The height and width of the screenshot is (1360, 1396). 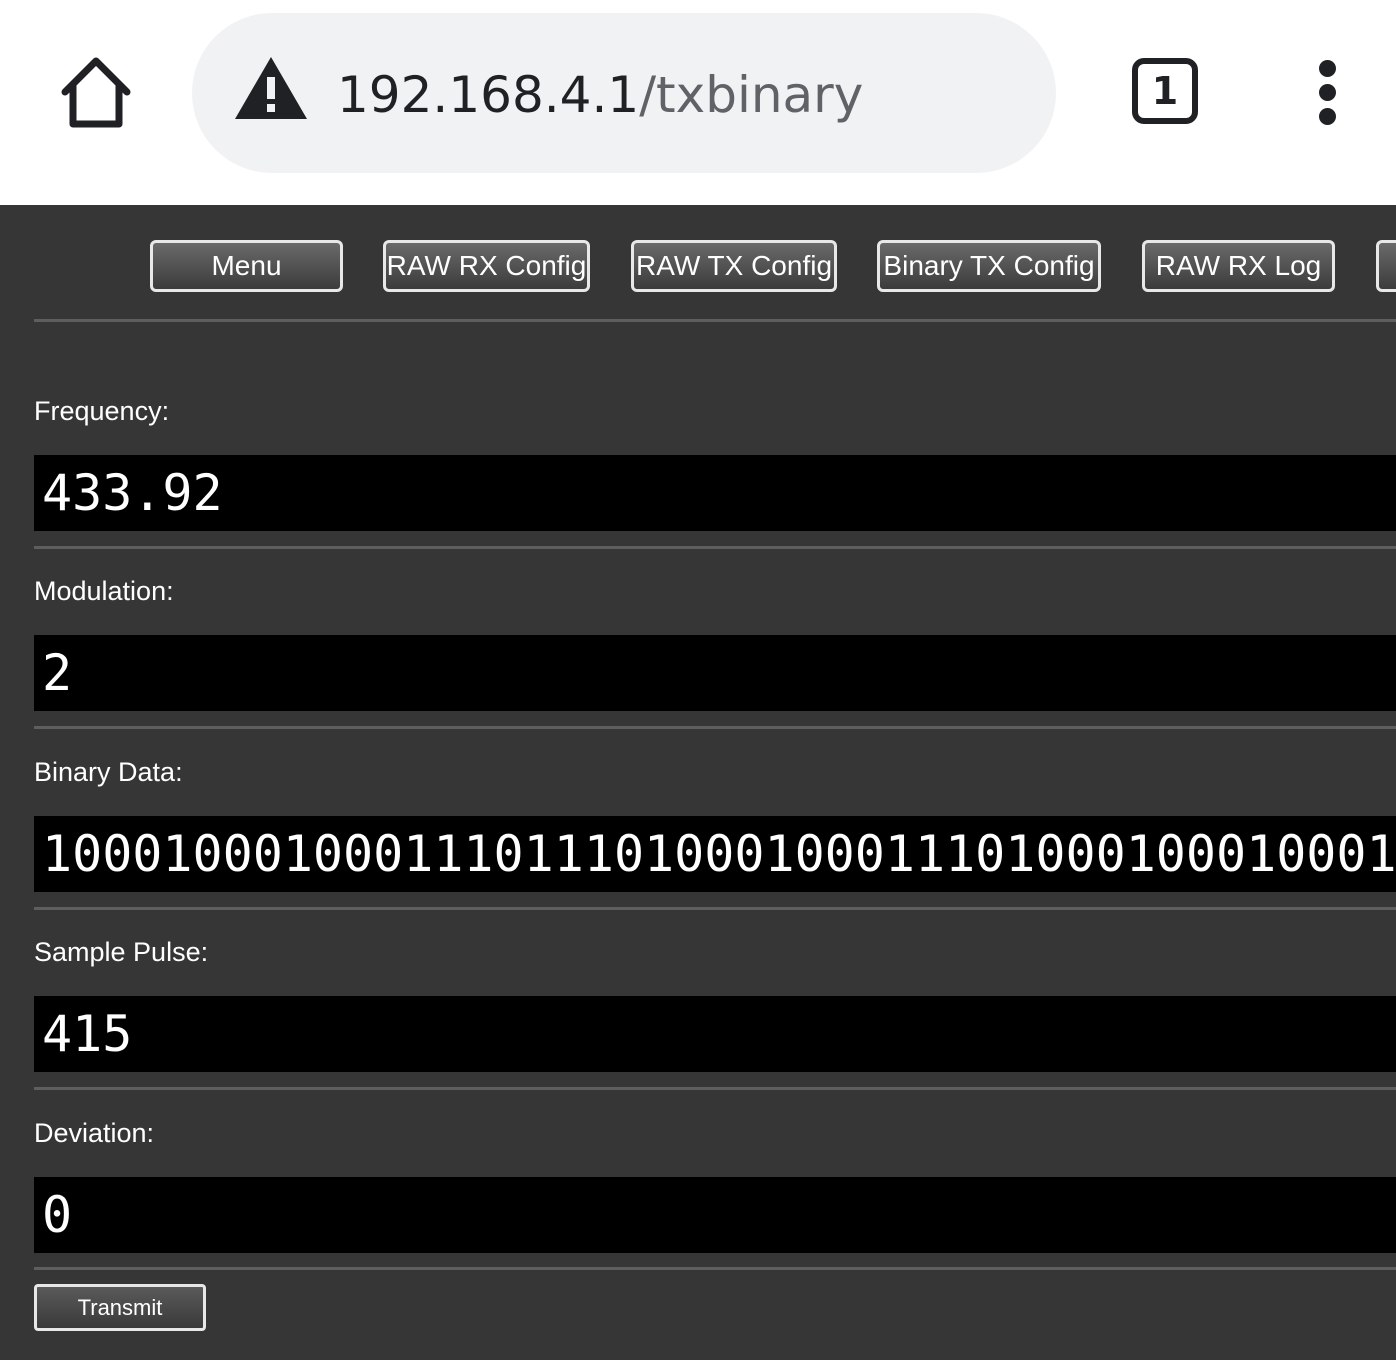 What do you see at coordinates (488, 95) in the screenshot?
I see `url-host: 192.168.4.1` at bounding box center [488, 95].